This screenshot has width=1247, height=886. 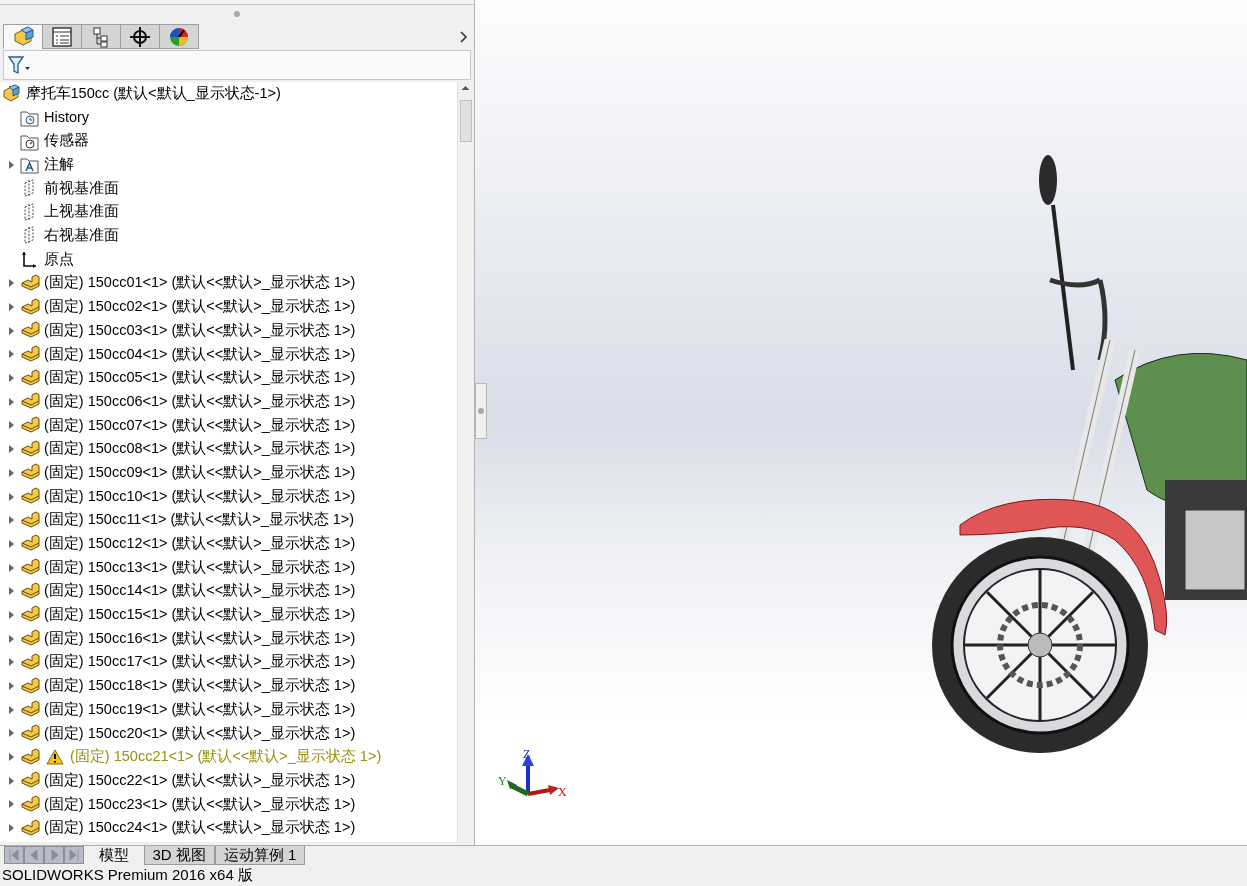 What do you see at coordinates (543, 790) in the screenshot?
I see `x-axis-arrow` at bounding box center [543, 790].